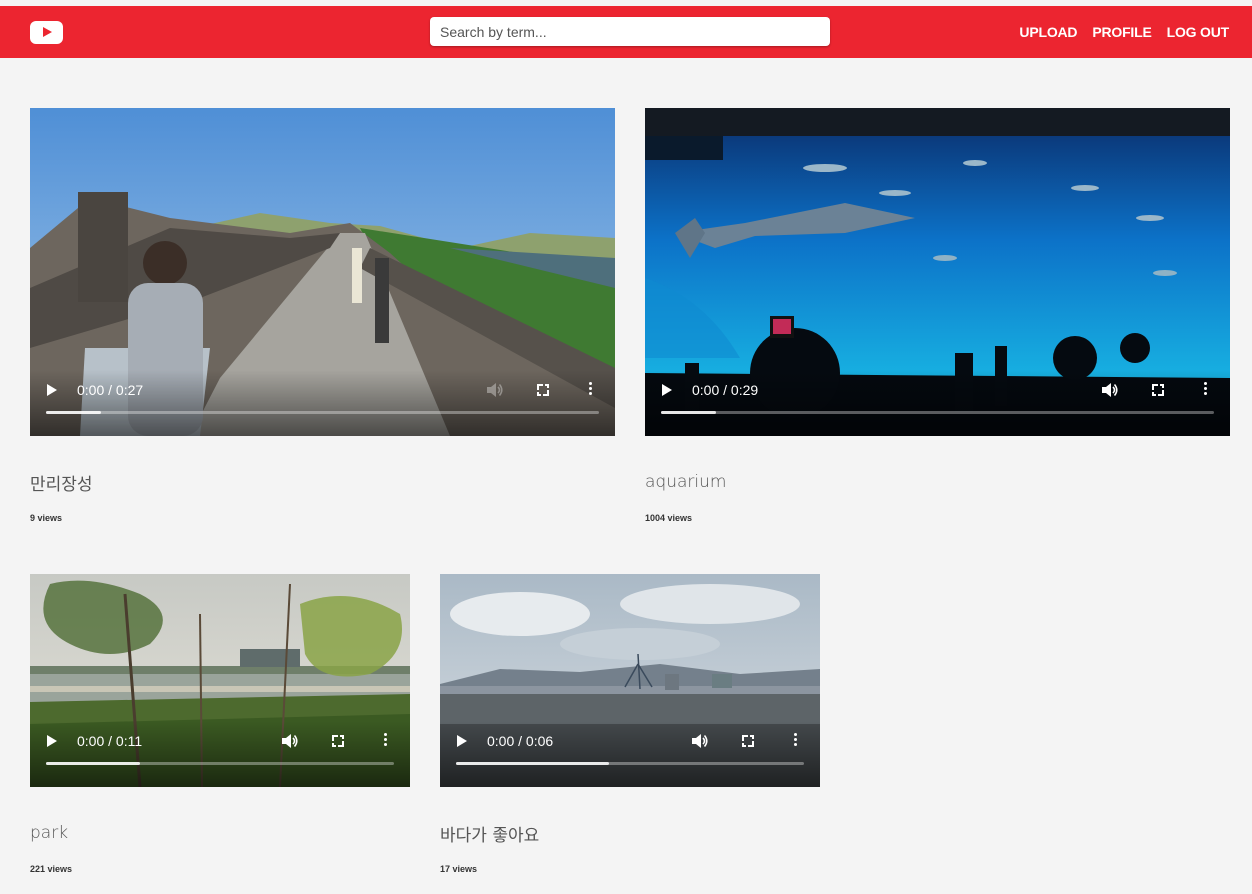 Image resolution: width=1252 pixels, height=894 pixels. What do you see at coordinates (1048, 32) in the screenshot?
I see `upload-link: UPLOAD` at bounding box center [1048, 32].